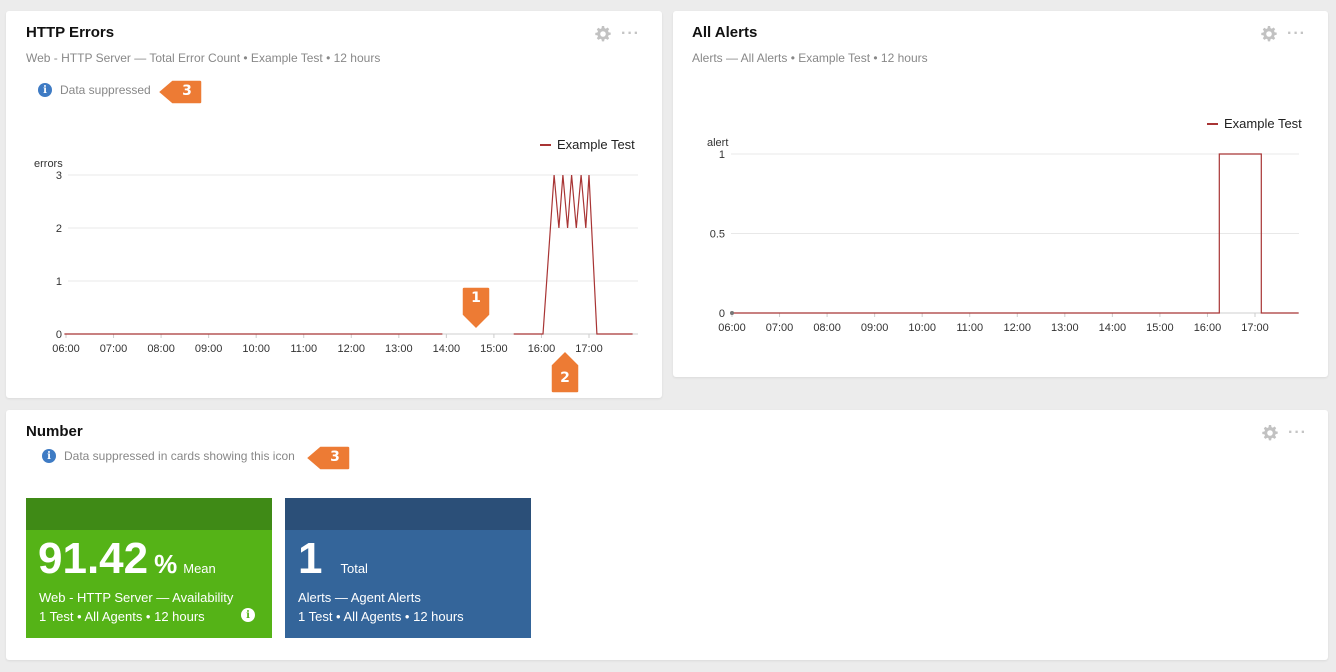 This screenshot has width=1336, height=672. Describe the element at coordinates (565, 378) in the screenshot. I see `callout-number: 2` at that location.